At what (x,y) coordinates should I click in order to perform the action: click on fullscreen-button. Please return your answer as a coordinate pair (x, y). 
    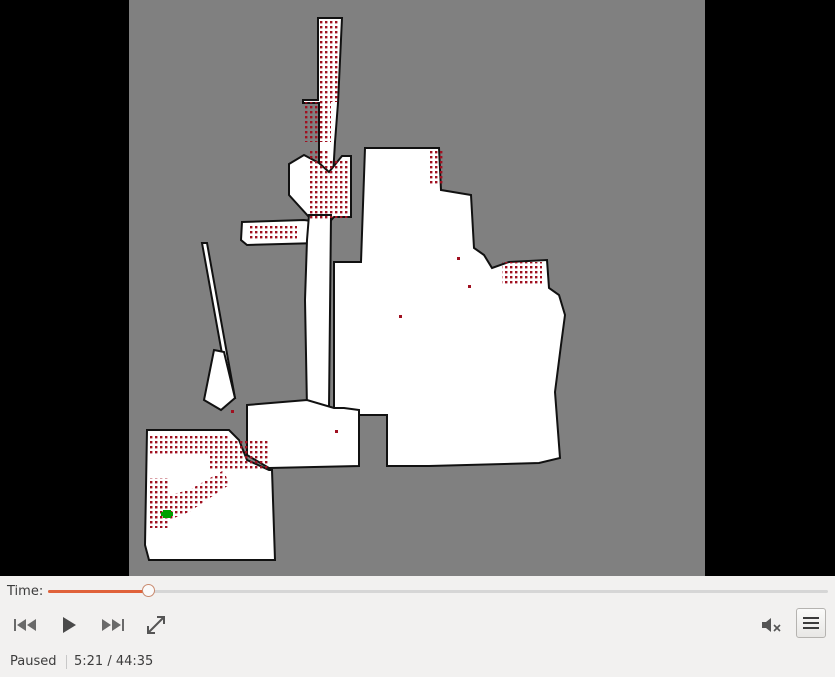
    Looking at the image, I should click on (156, 625).